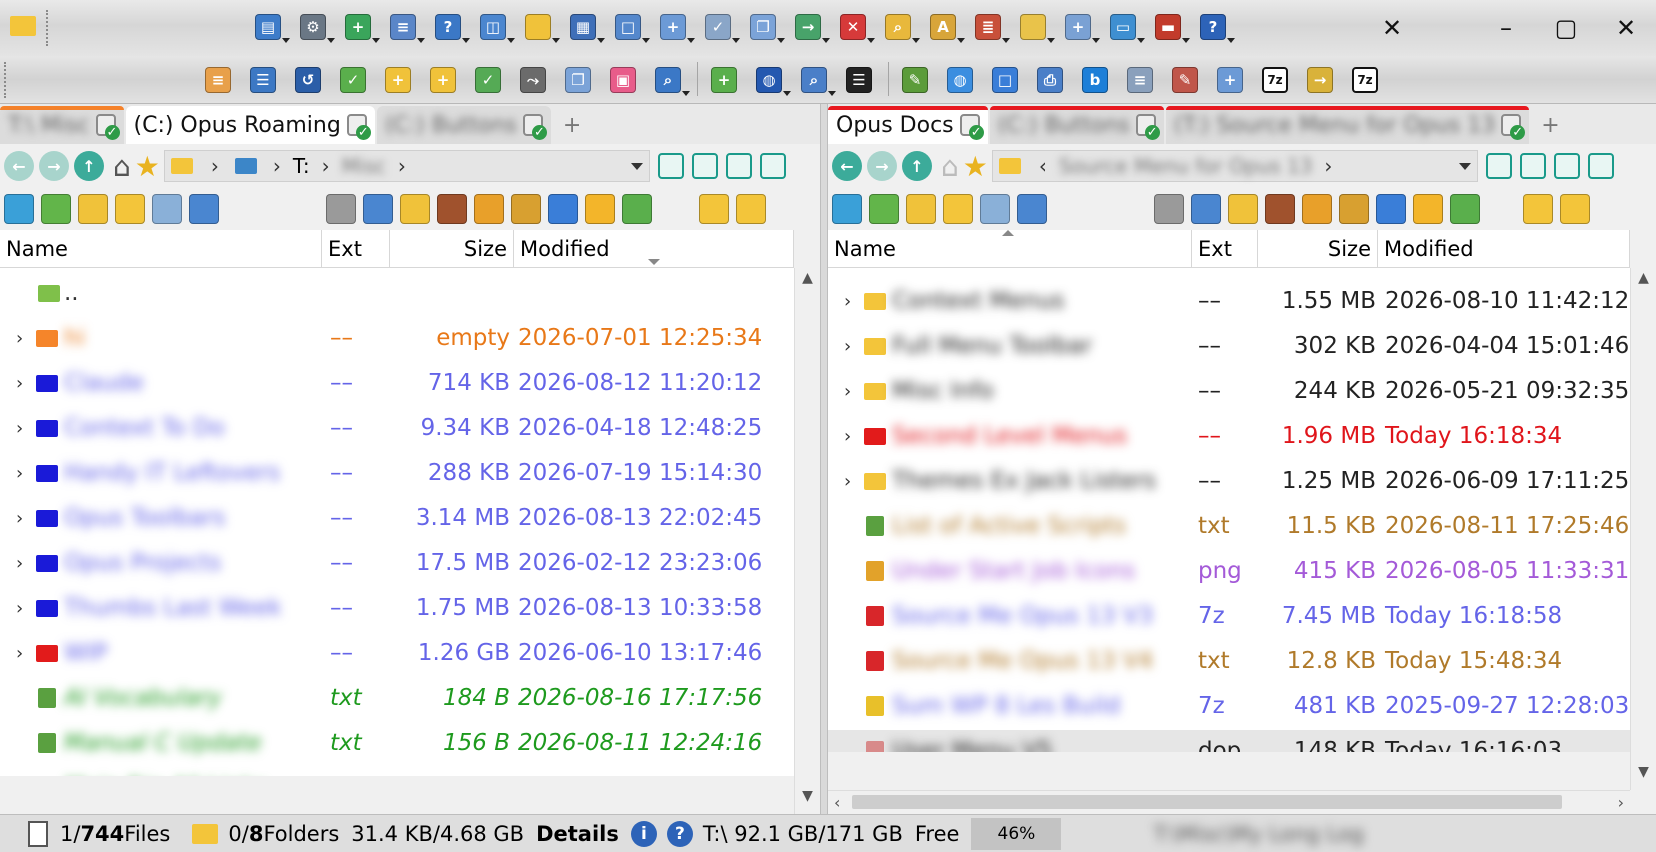 Image resolution: width=1656 pixels, height=852 pixels. I want to click on 7z-archive-button: 7z, so click(1275, 80).